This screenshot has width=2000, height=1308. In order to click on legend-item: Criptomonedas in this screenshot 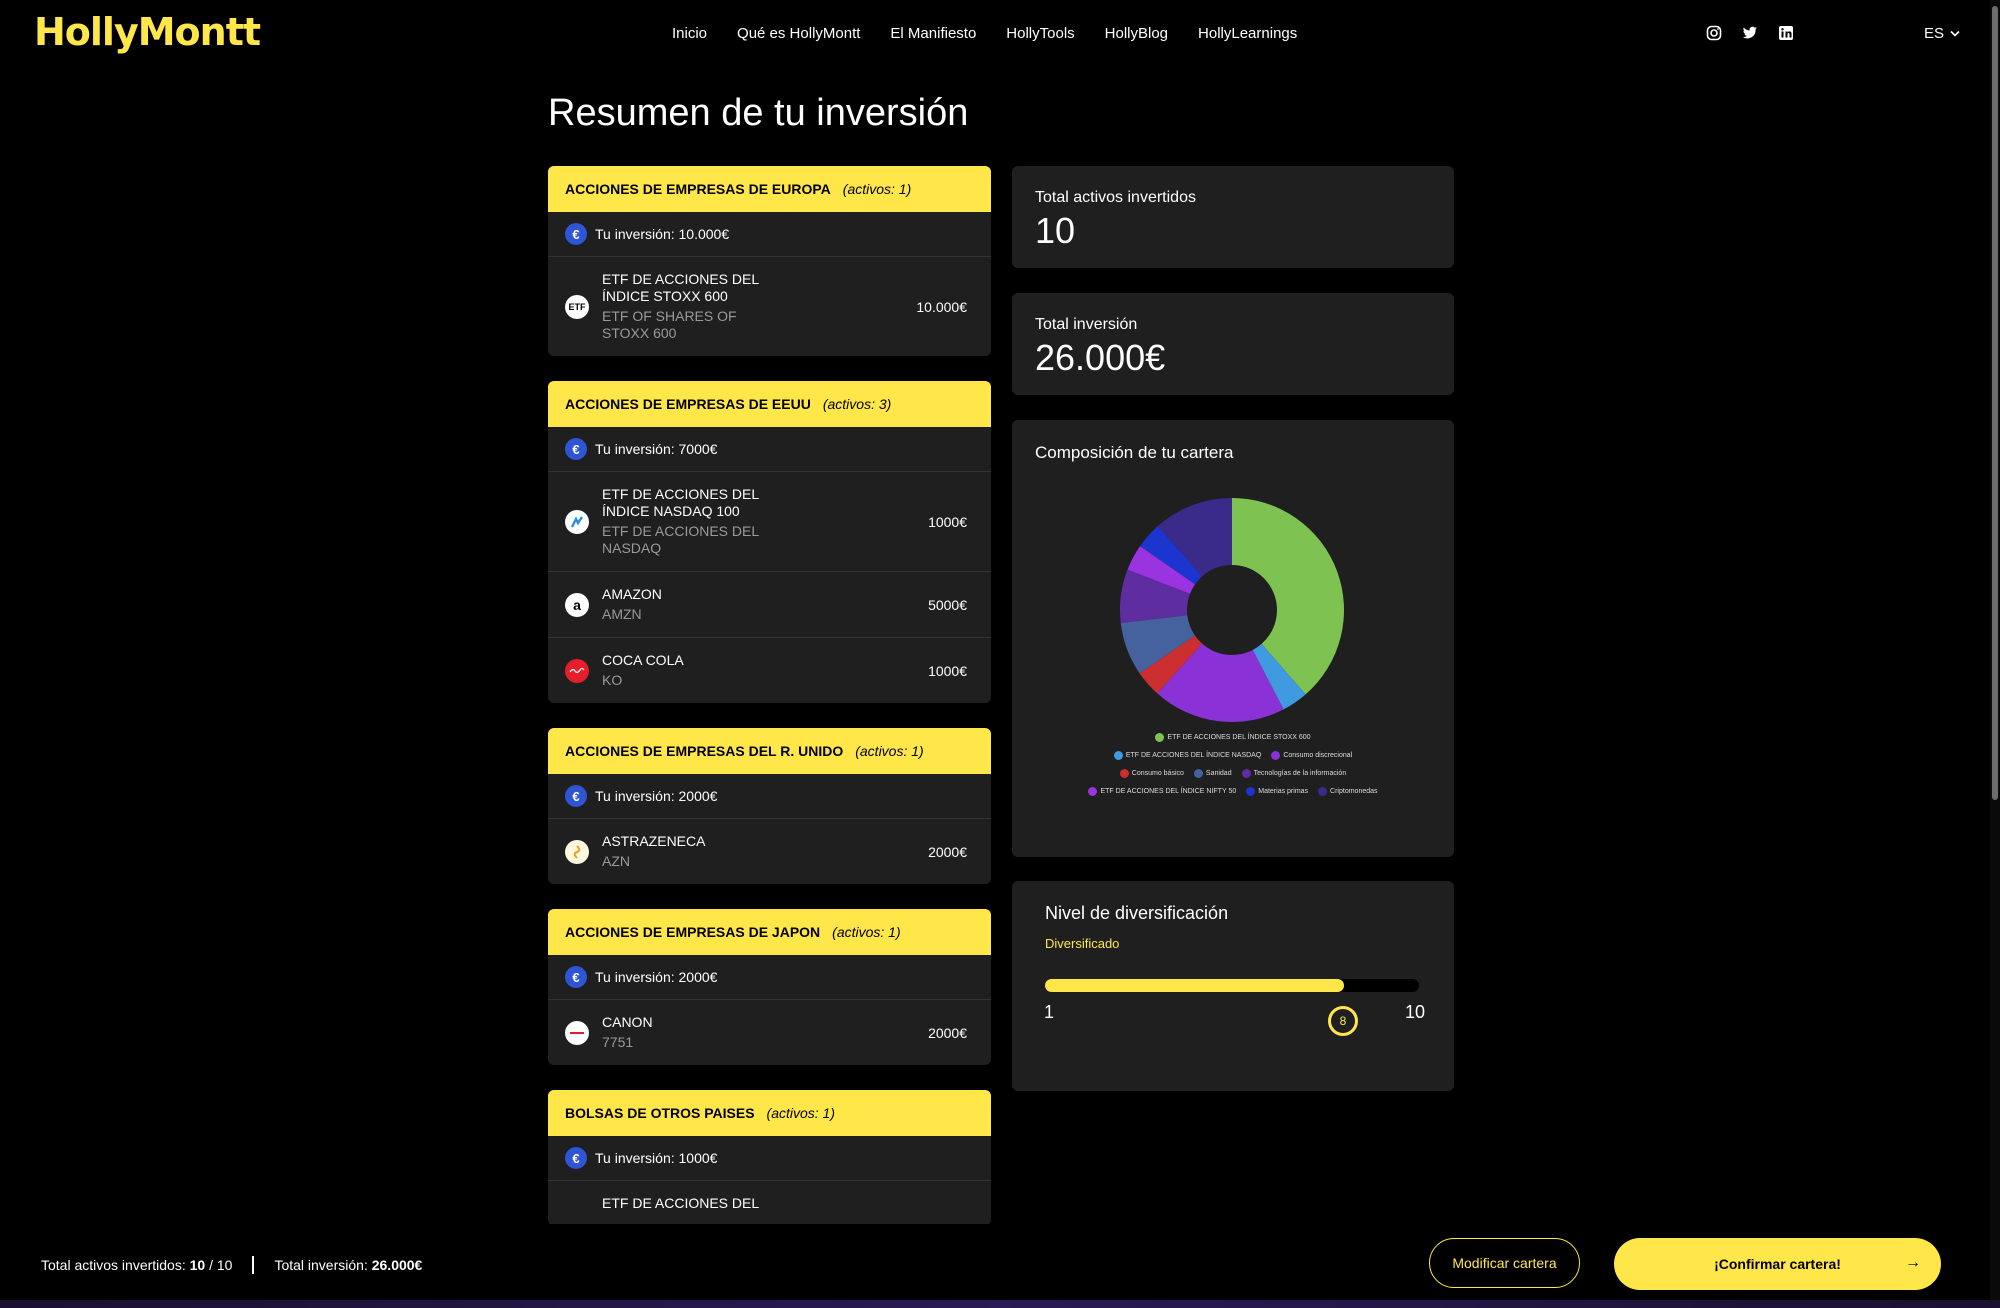, I will do `click(1348, 791)`.